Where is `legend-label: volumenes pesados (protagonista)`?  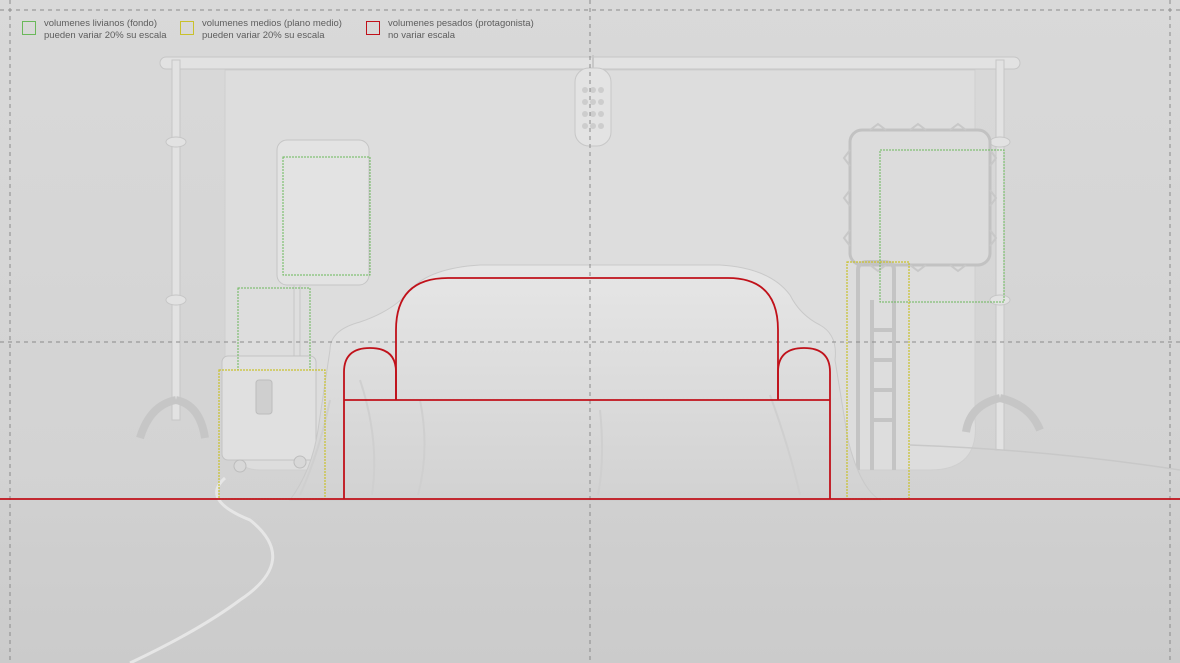 legend-label: volumenes pesados (protagonista) is located at coordinates (461, 23).